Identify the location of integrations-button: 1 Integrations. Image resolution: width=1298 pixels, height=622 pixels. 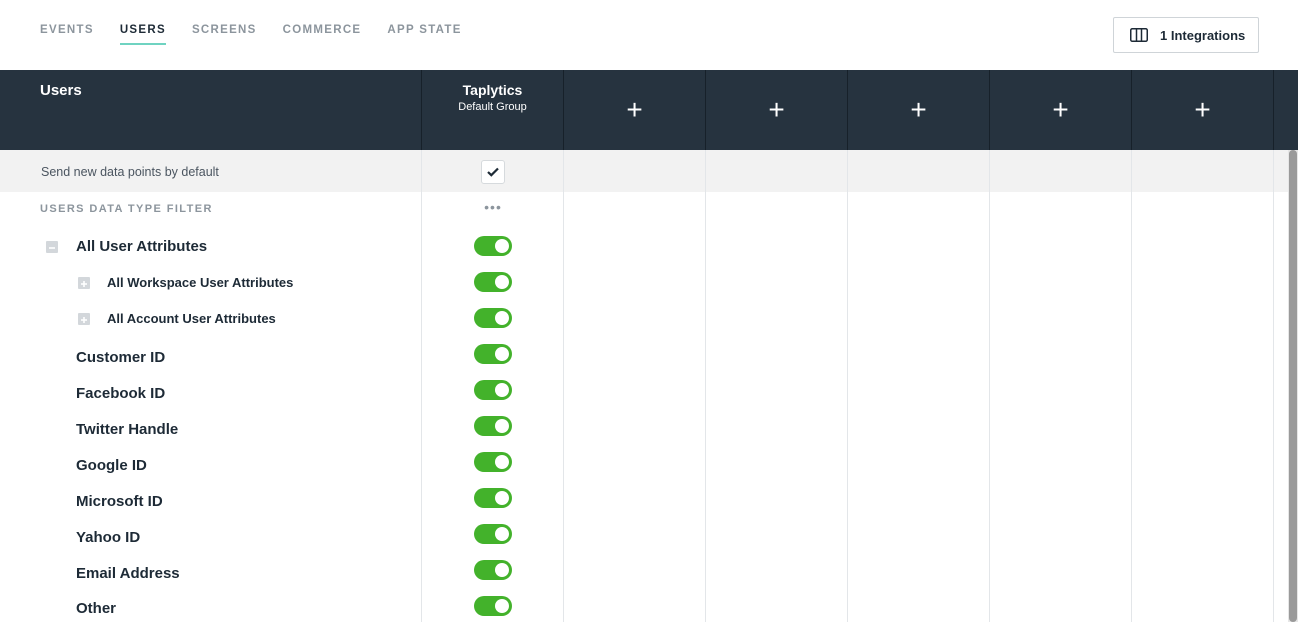
(1186, 35).